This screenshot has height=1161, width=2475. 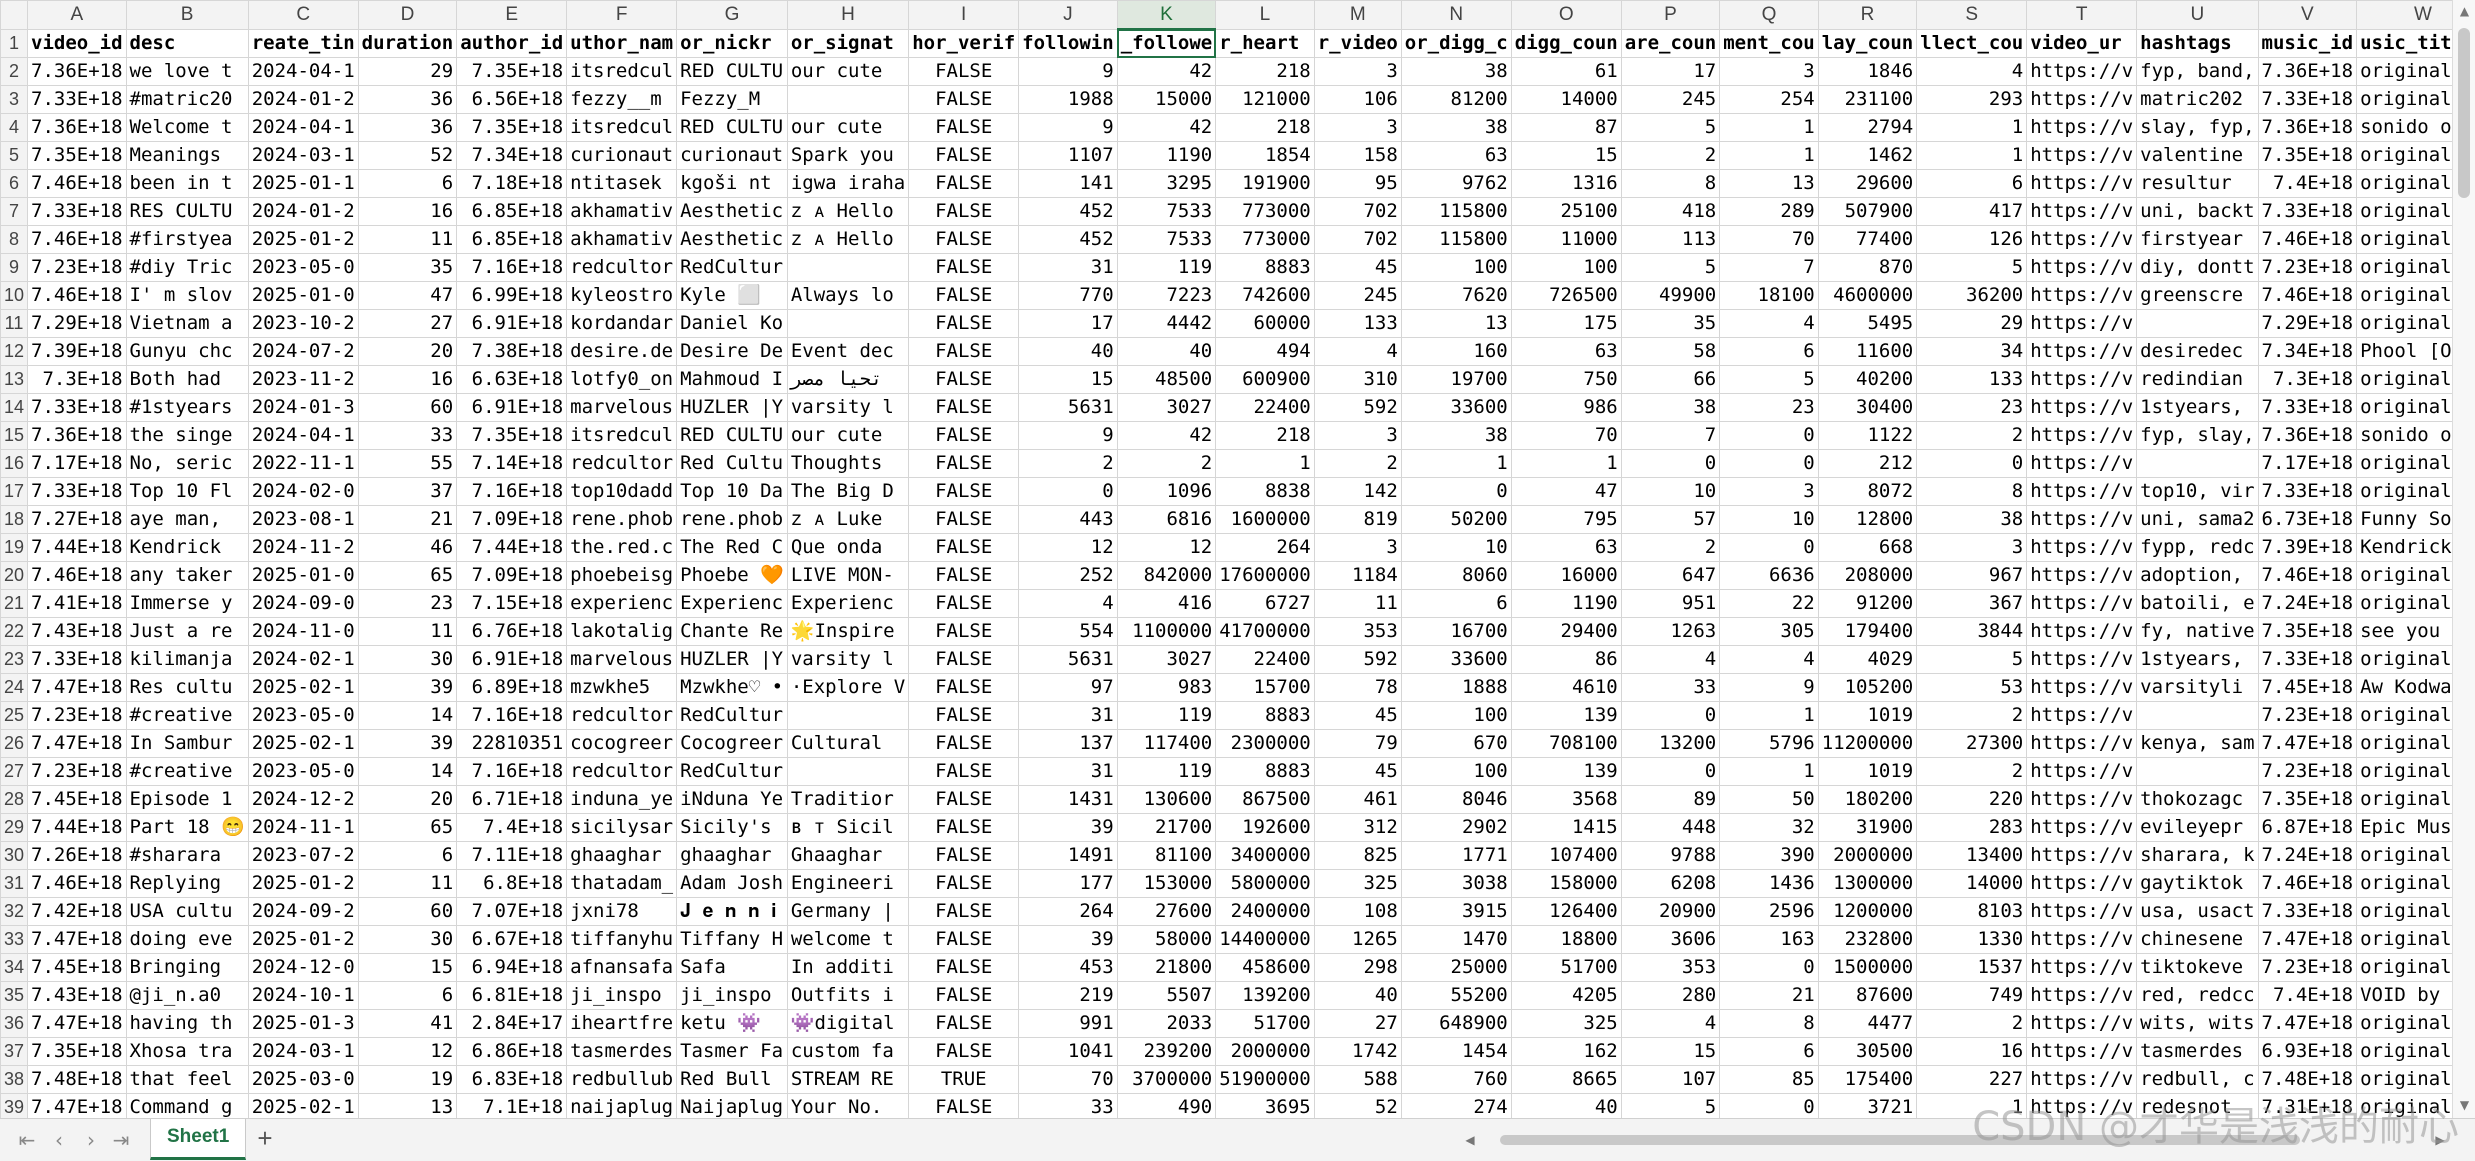 I want to click on cell-p1: are_coun, so click(x=1670, y=43).